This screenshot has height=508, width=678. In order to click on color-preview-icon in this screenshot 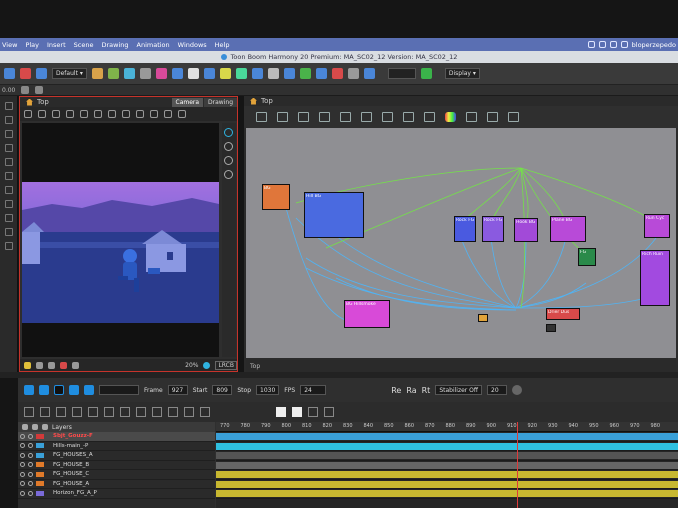, I will do `click(207, 365)`.